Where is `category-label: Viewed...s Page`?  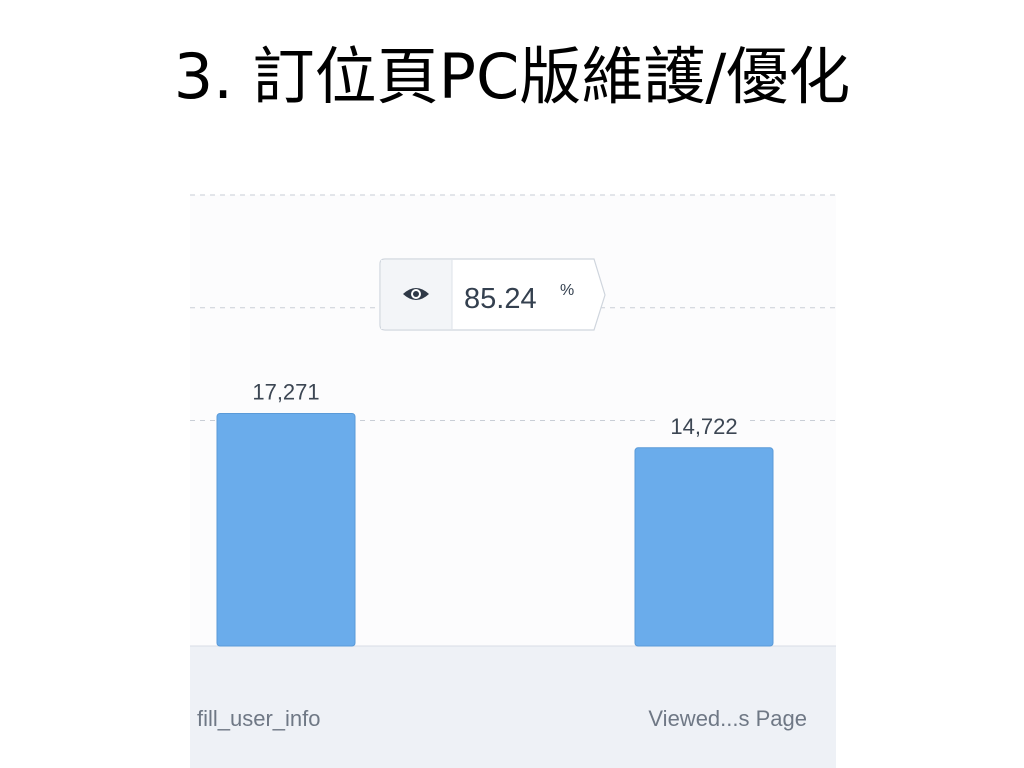
category-label: Viewed...s Page is located at coordinates (727, 718).